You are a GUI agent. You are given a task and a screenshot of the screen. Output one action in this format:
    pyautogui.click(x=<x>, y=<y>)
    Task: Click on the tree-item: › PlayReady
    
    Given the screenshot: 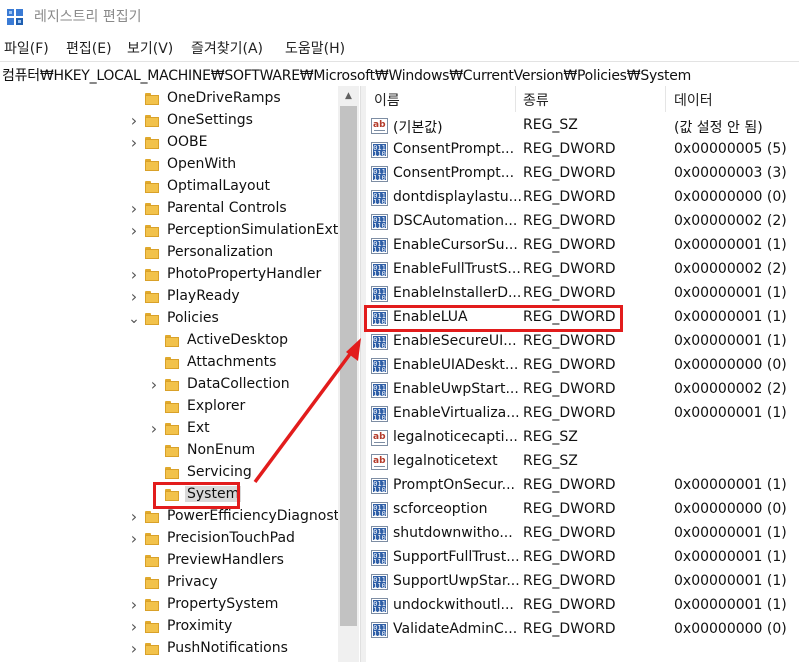 What is the action you would take?
    pyautogui.click(x=170, y=297)
    